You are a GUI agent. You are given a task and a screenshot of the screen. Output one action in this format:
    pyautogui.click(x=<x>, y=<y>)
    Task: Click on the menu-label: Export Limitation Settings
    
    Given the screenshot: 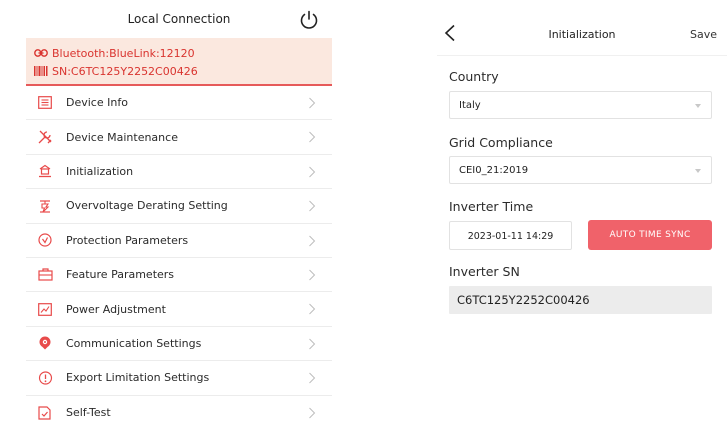 What is the action you would take?
    pyautogui.click(x=138, y=378)
    